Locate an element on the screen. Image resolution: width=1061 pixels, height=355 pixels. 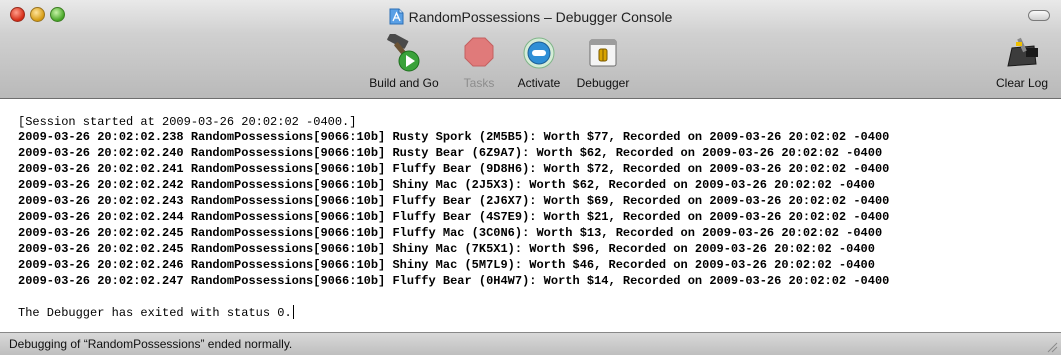
exit-status-text: The Debugger has exited with status 0. is located at coordinates (155, 313).